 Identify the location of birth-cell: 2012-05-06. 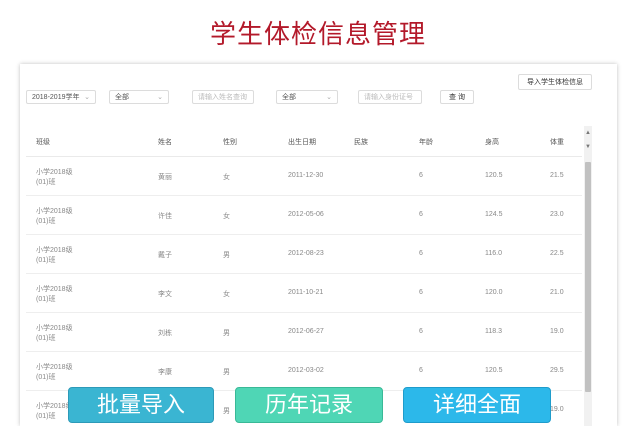
(306, 214).